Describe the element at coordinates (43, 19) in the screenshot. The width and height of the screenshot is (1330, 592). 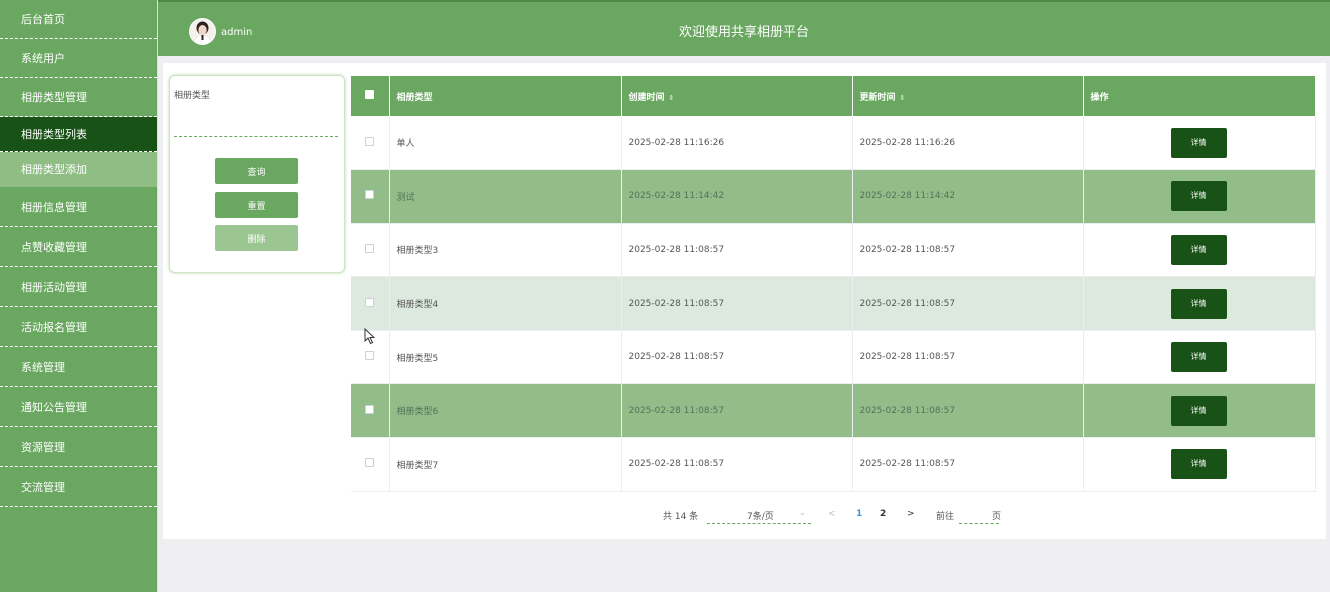
I see `sidebar-item-label: 后台首页` at that location.